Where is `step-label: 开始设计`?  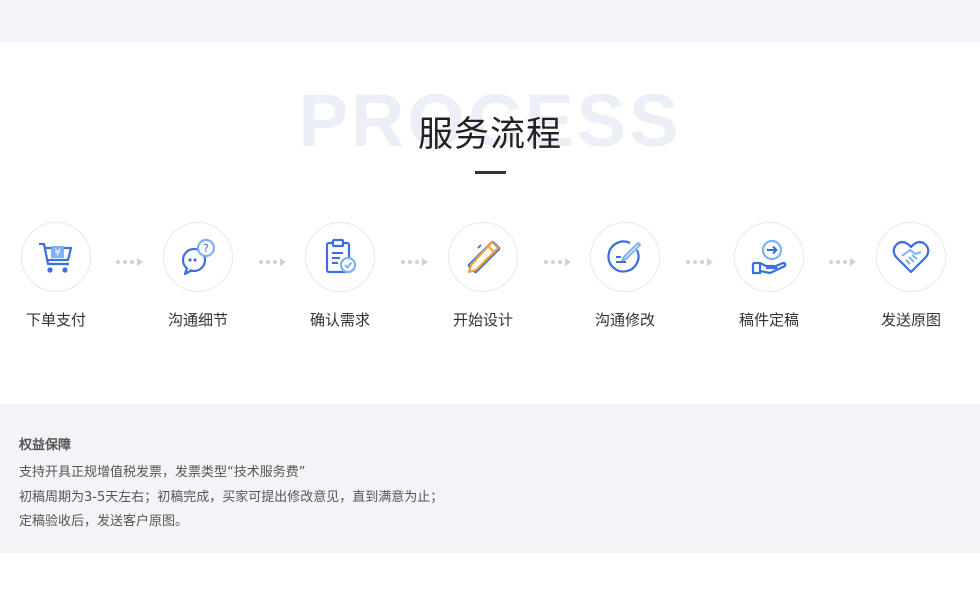
step-label: 开始设计 is located at coordinates (482, 320).